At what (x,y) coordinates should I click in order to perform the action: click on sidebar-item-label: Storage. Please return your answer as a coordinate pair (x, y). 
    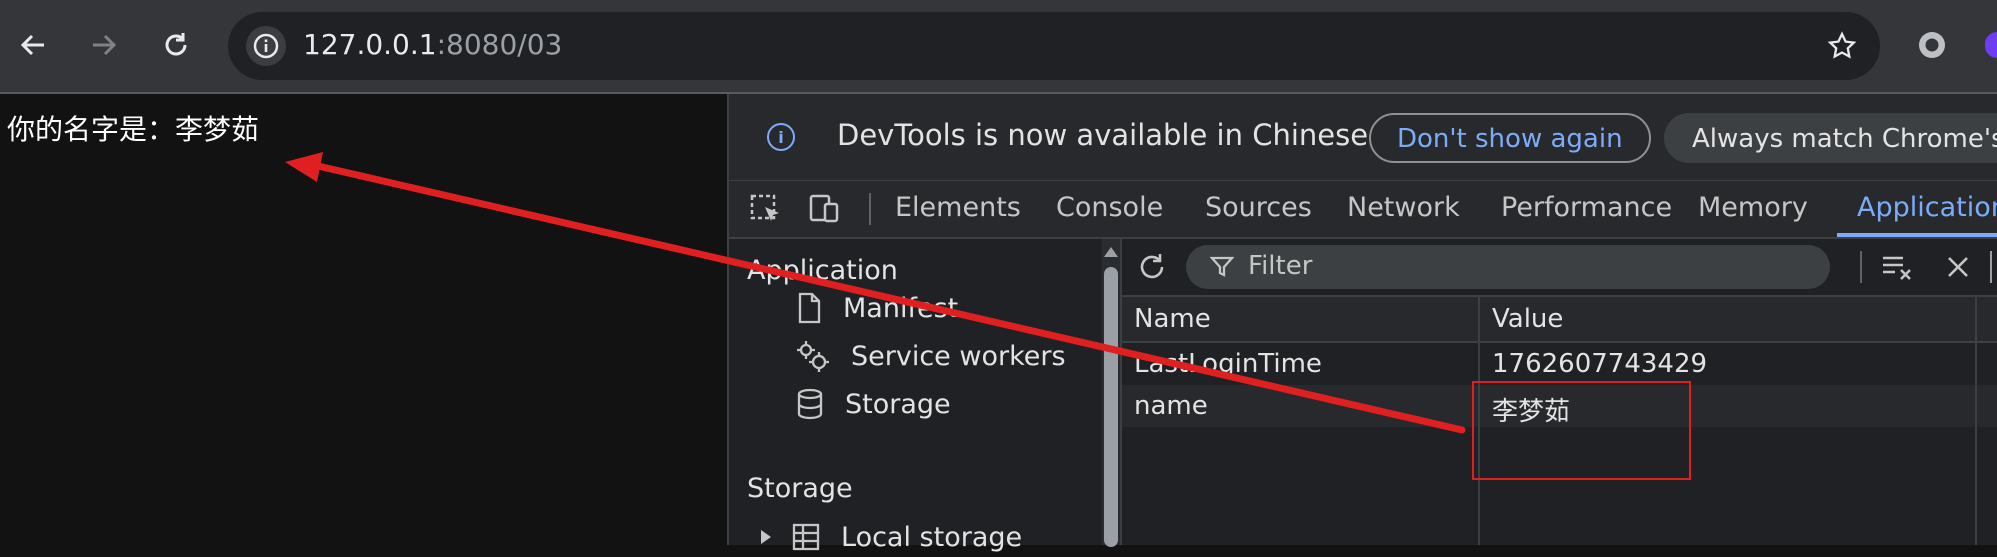
    Looking at the image, I should click on (898, 404).